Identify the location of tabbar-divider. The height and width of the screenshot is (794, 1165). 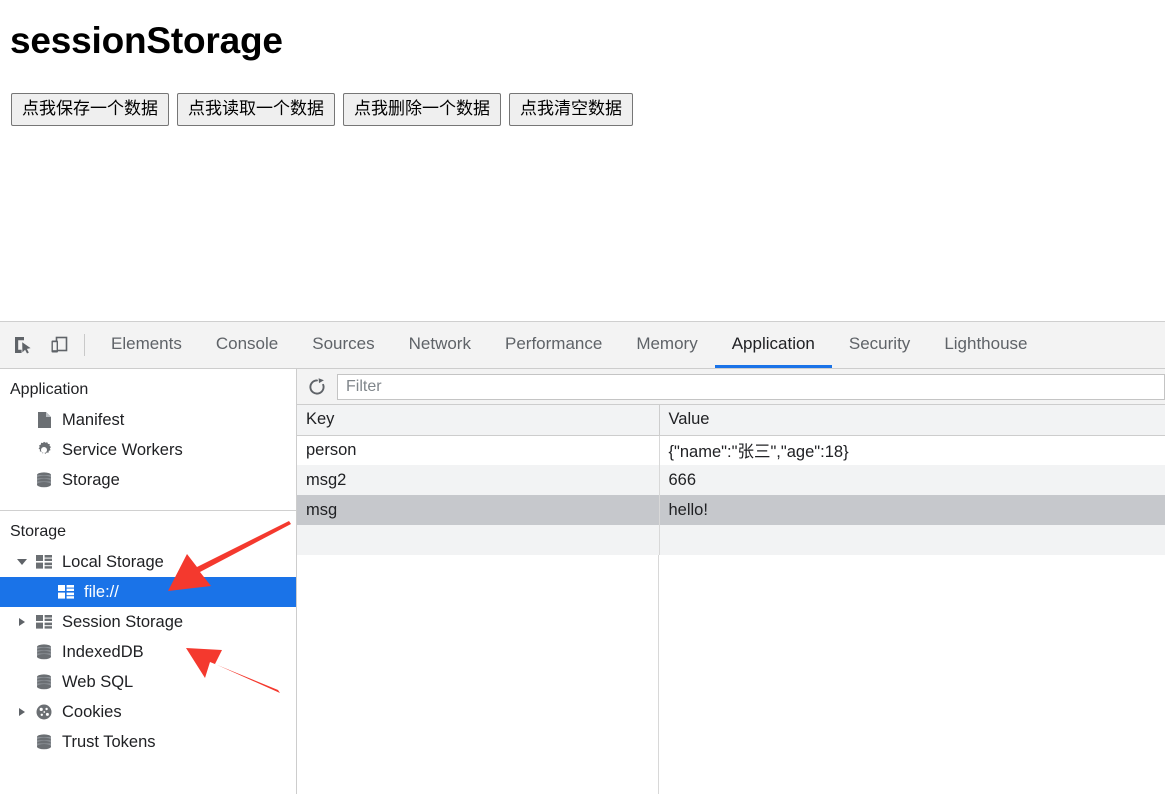
(84, 345).